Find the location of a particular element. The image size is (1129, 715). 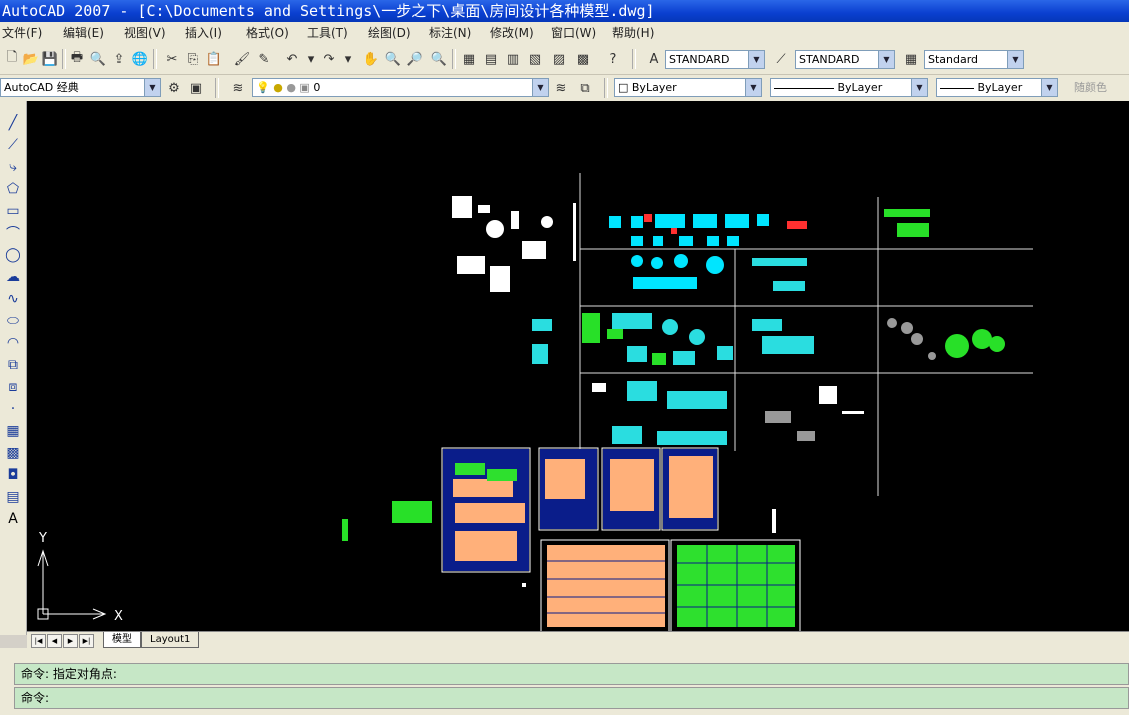

command-input: 命令: is located at coordinates (571, 698).